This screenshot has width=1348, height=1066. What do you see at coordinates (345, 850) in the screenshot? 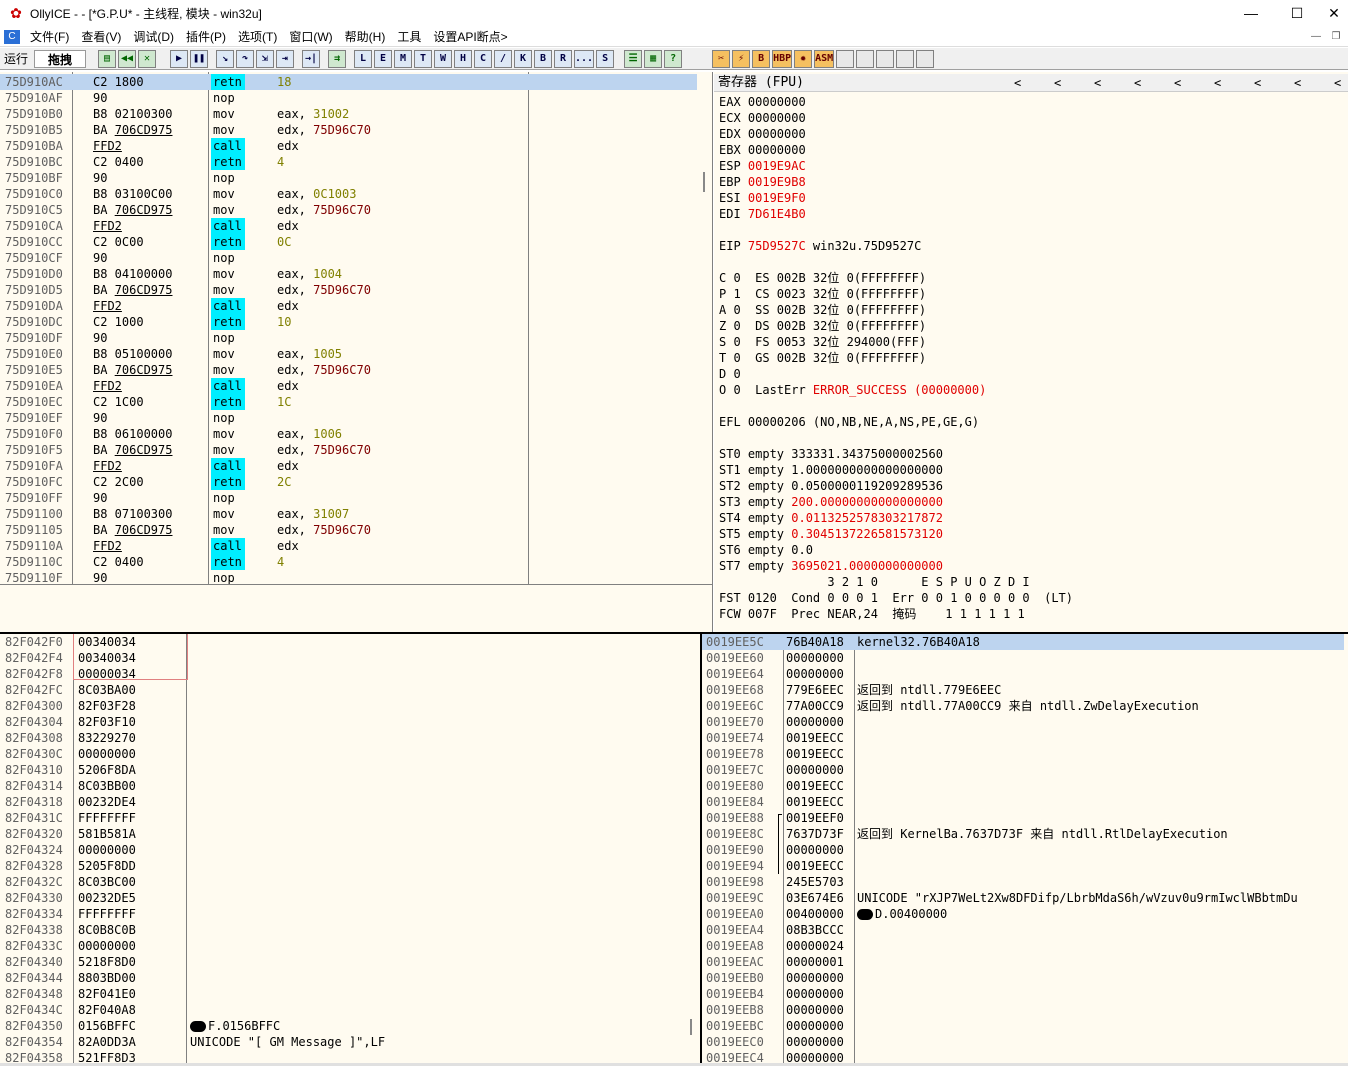
I see `dump-row: 82F04324 00000000` at bounding box center [345, 850].